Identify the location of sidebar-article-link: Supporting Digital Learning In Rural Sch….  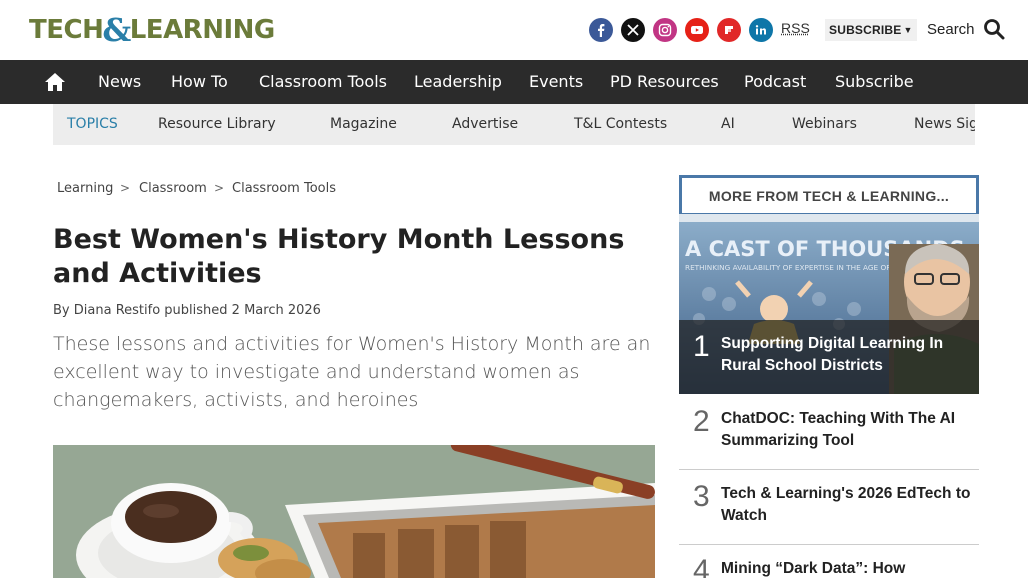
(846, 355).